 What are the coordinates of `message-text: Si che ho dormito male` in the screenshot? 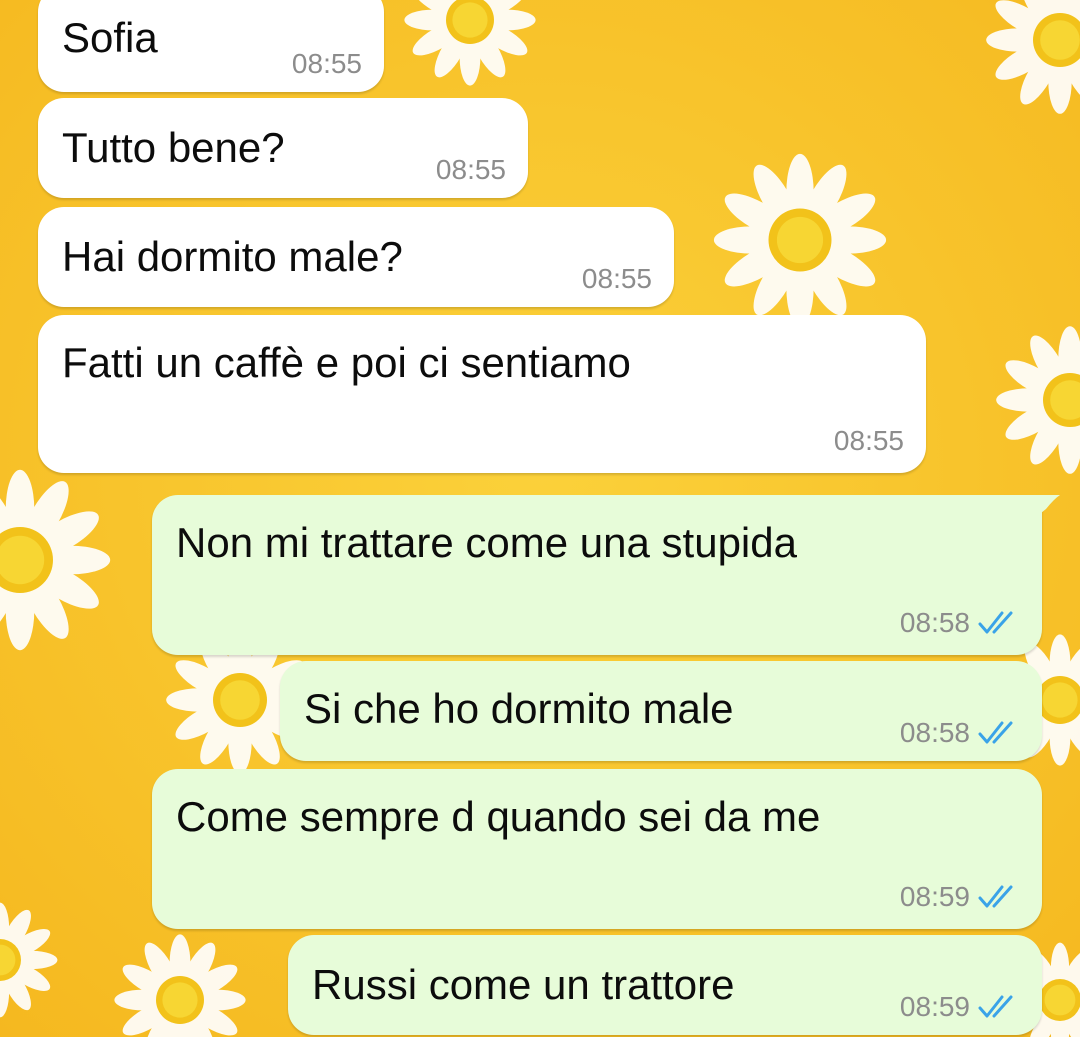 It's located at (519, 708).